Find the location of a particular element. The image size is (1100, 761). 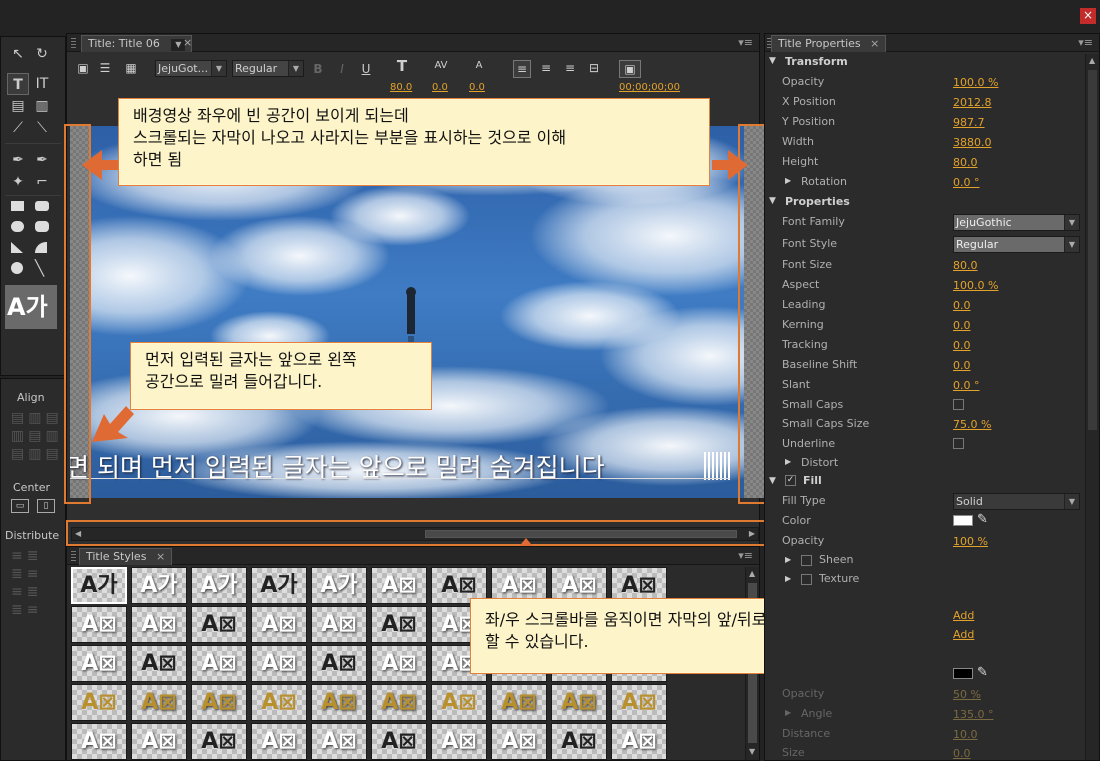

eyedropper-icon: ✎ is located at coordinates (982, 519).